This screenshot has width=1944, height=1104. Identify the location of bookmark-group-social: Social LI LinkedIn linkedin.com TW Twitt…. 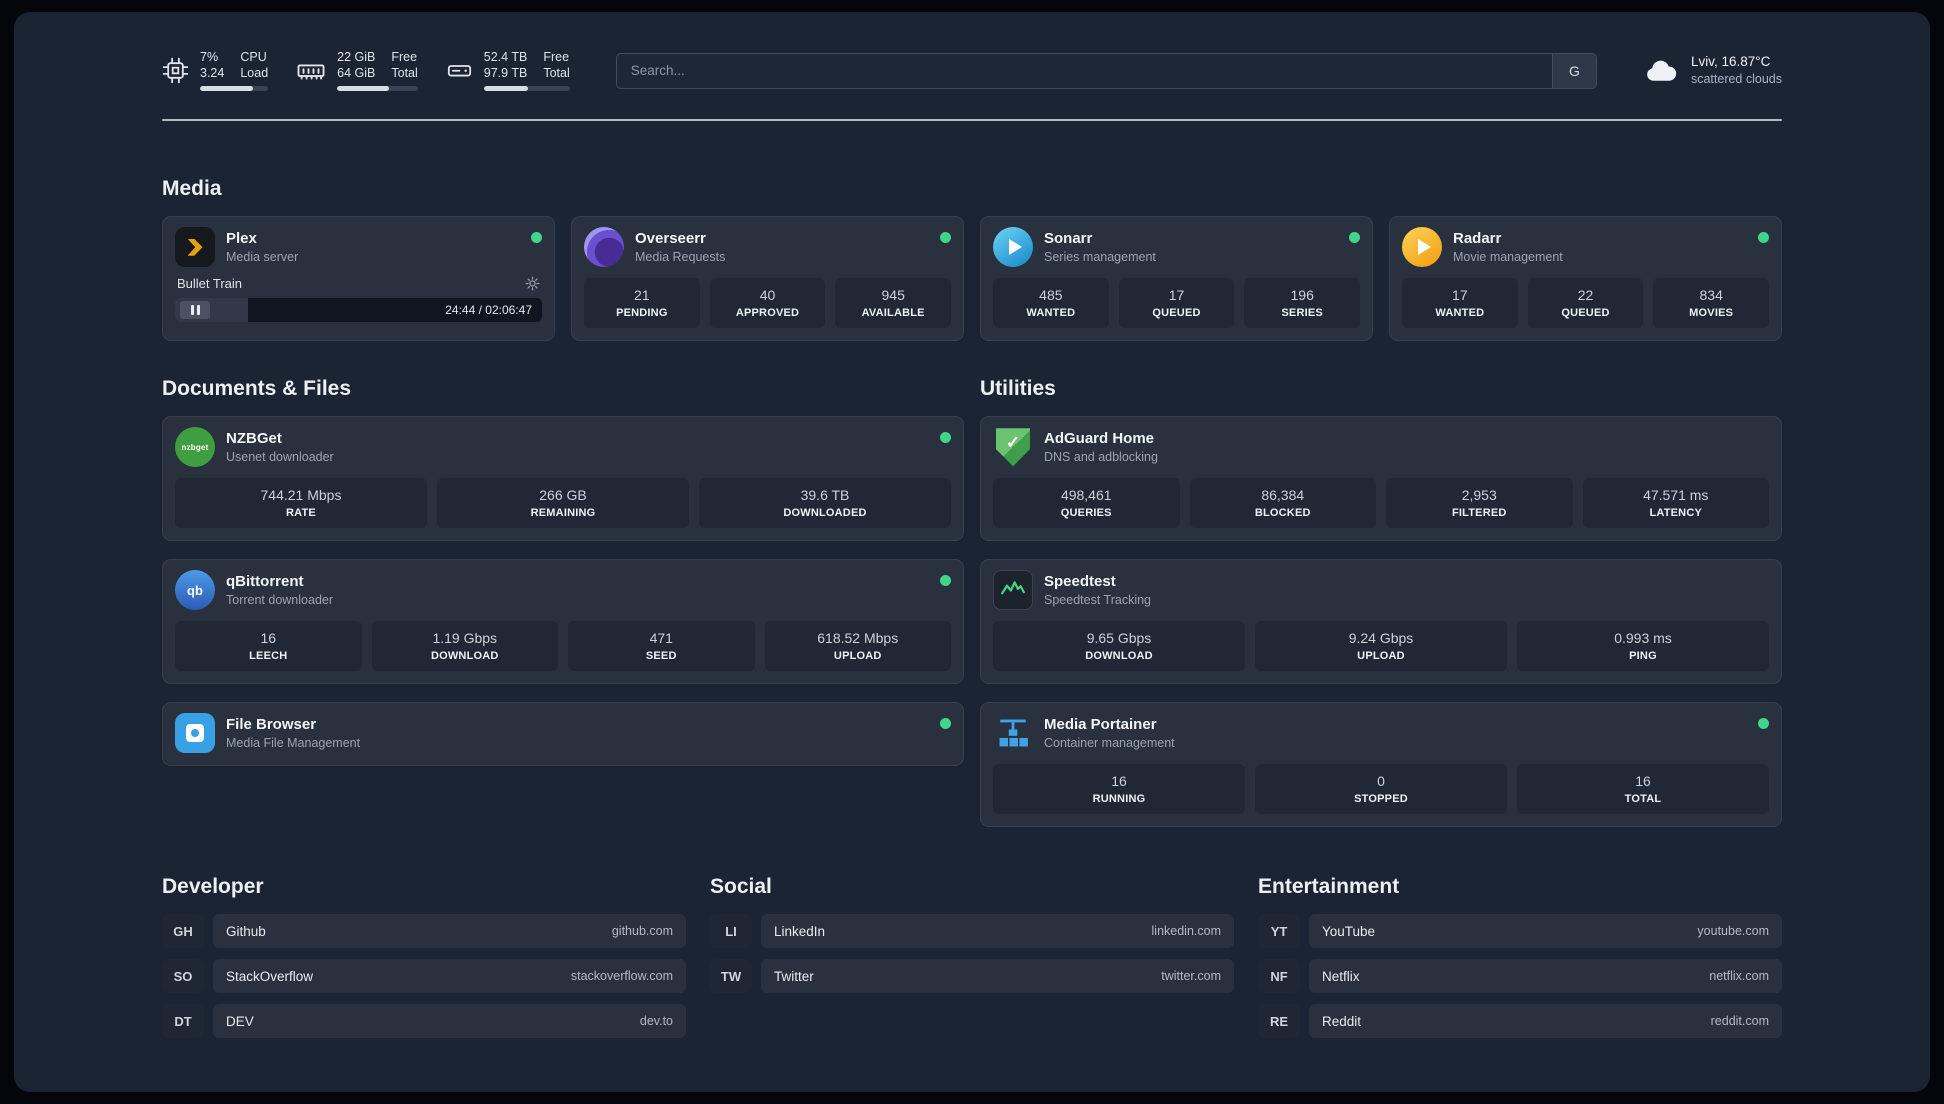
(972, 962).